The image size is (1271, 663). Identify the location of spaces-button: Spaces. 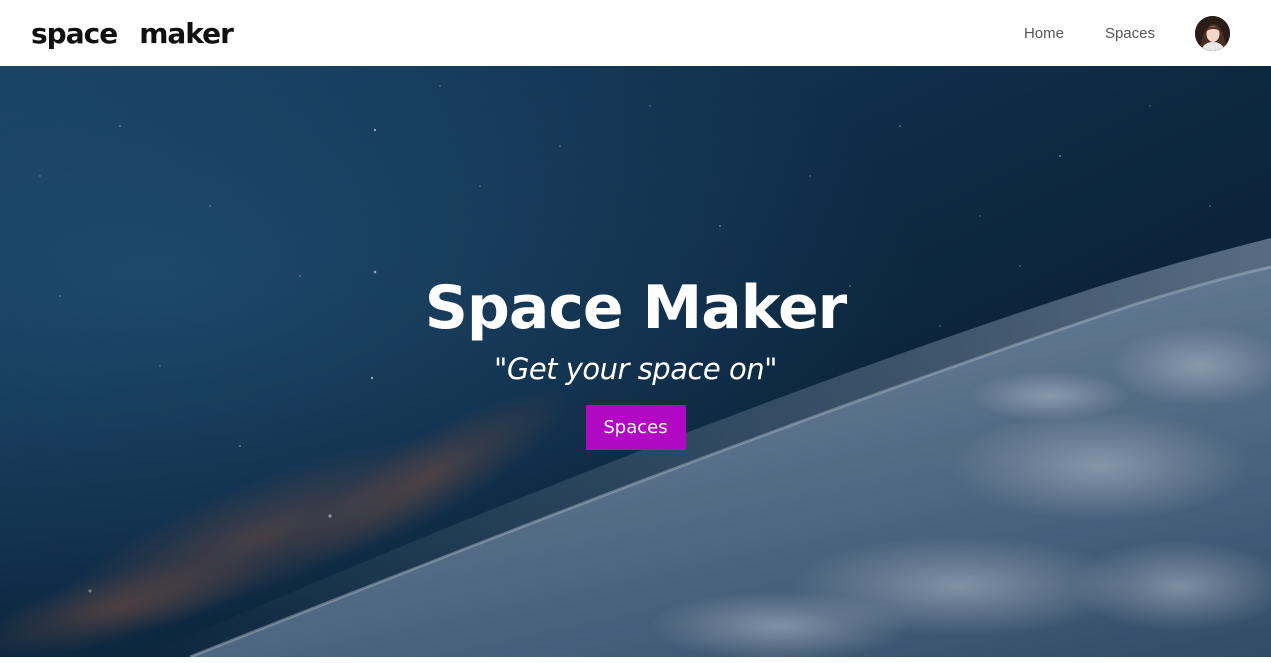
(635, 427).